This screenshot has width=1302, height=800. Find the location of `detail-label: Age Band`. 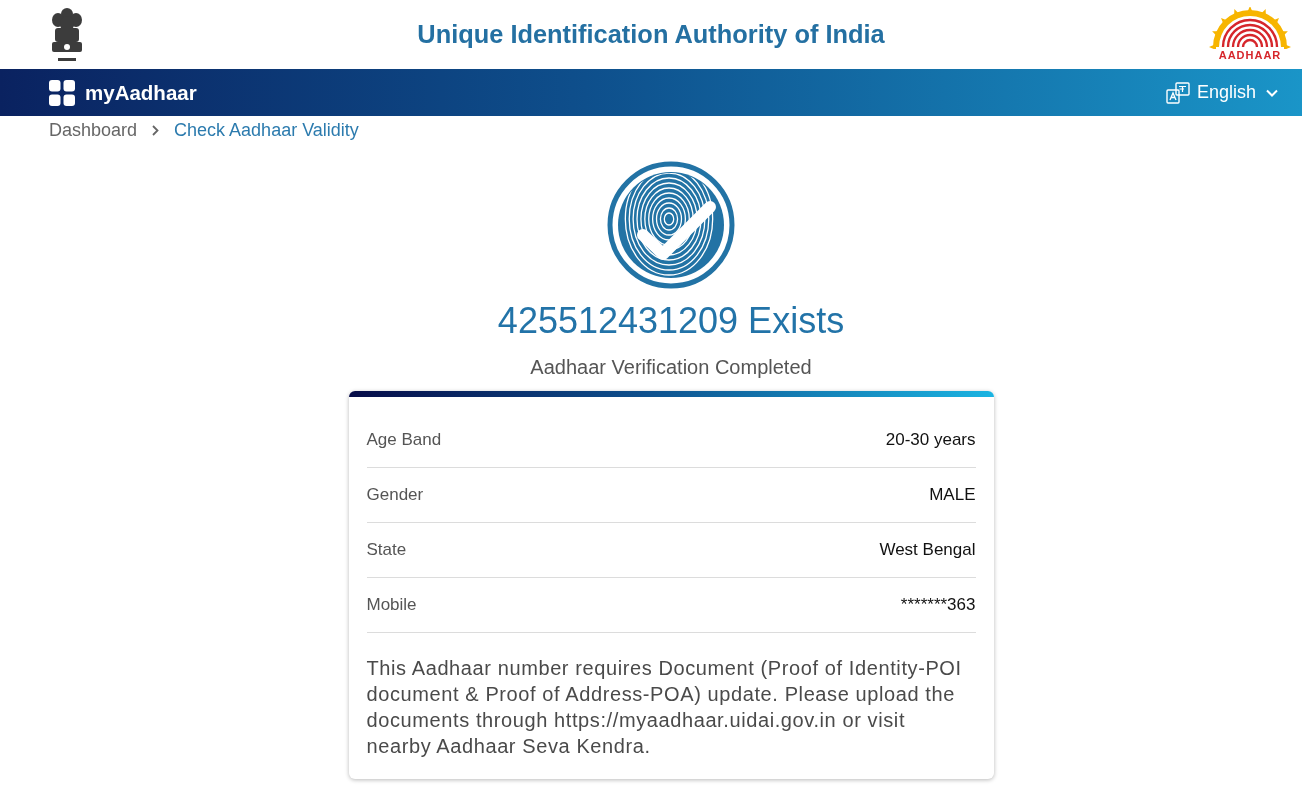

detail-label: Age Band is located at coordinates (404, 440).